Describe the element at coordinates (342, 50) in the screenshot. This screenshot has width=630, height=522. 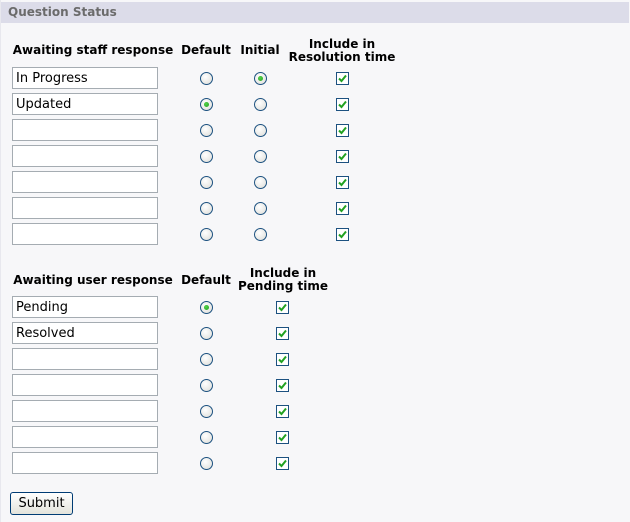
I see `staff-col-include-header: Include in Resolution time` at that location.